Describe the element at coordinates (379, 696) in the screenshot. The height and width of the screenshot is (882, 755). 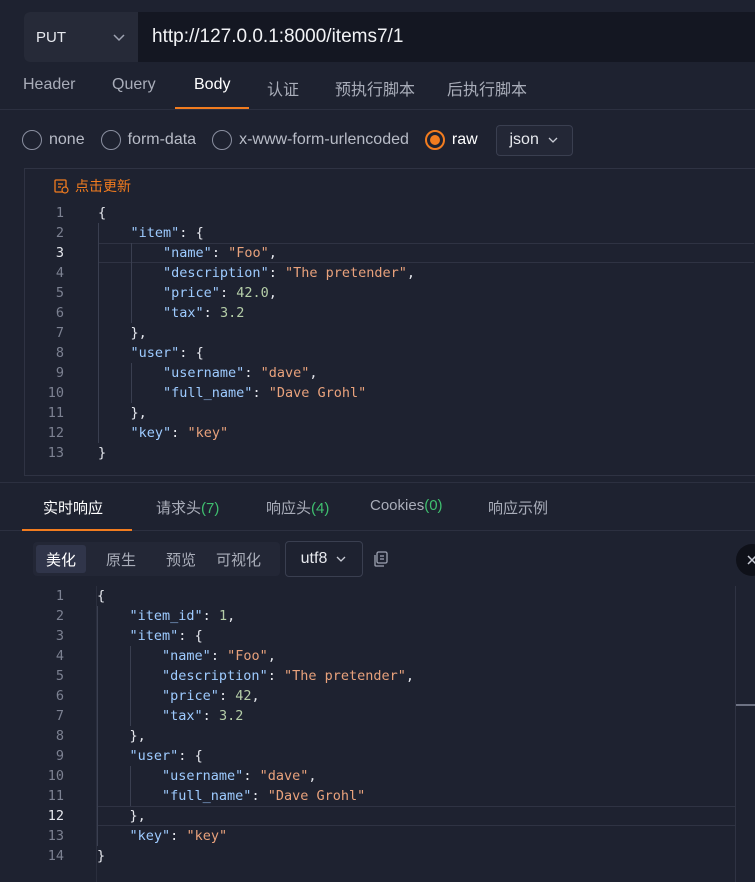
I see `code-line: 6 "price": 42,` at that location.